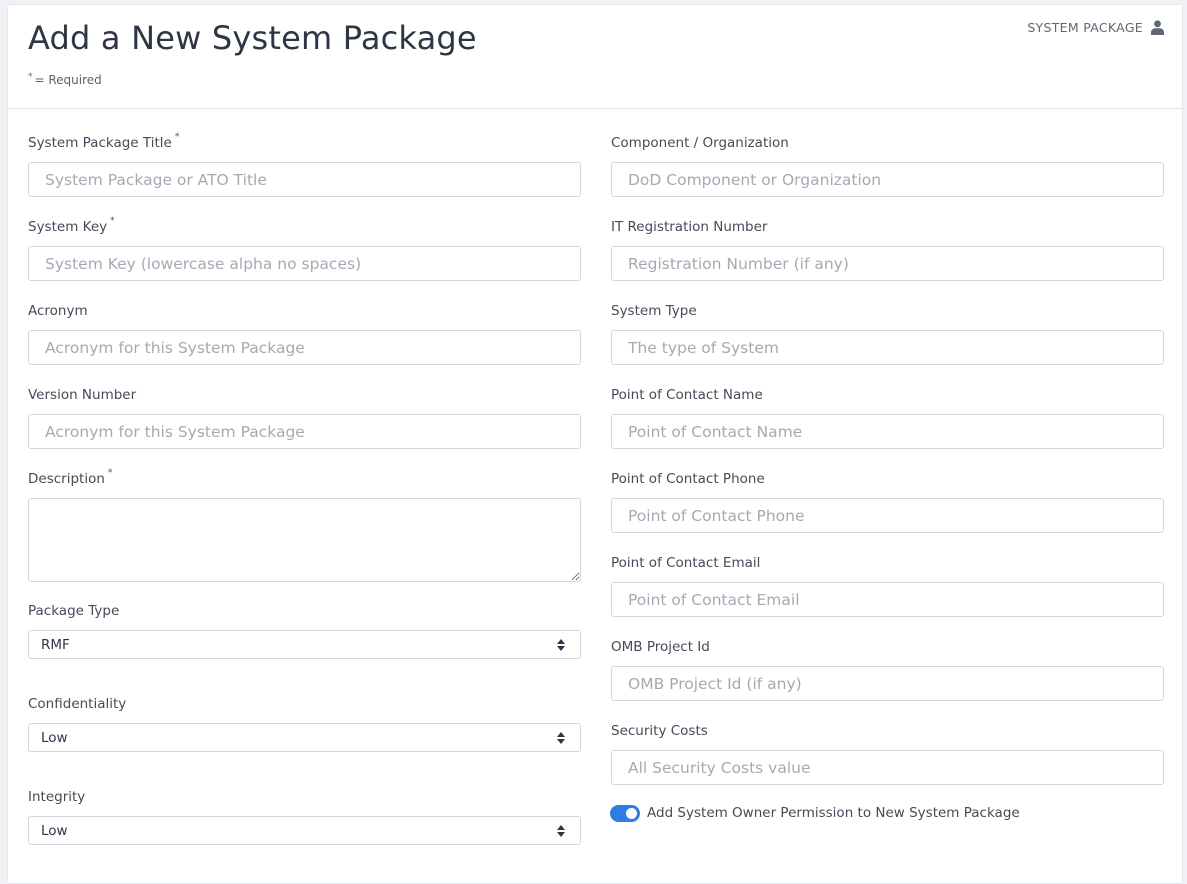  What do you see at coordinates (68, 80) in the screenshot?
I see `required-note-text: = Required` at bounding box center [68, 80].